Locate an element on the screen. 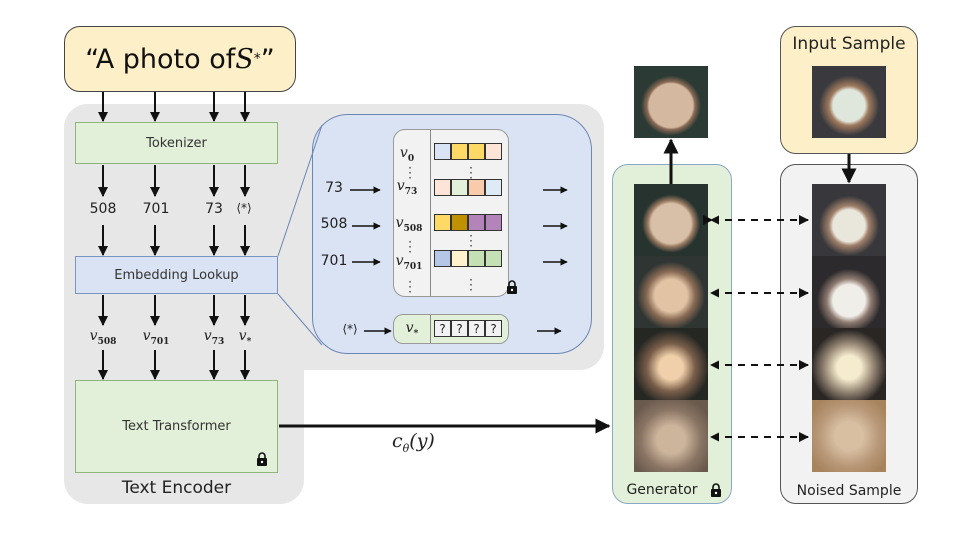 This screenshot has height=533, width=976. prompt-to-tokenizer-arrows is located at coordinates (174, 236).